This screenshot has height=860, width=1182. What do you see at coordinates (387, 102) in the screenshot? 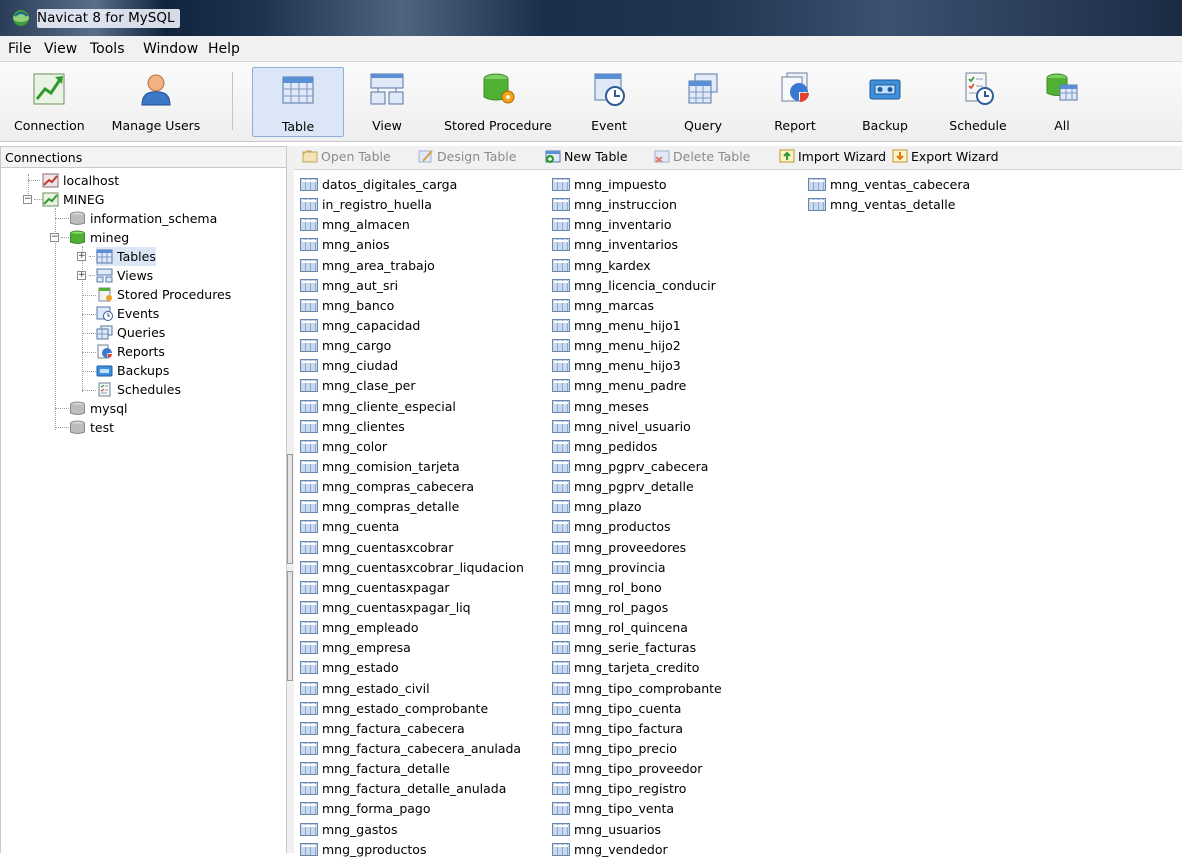
I see `view-button: View` at bounding box center [387, 102].